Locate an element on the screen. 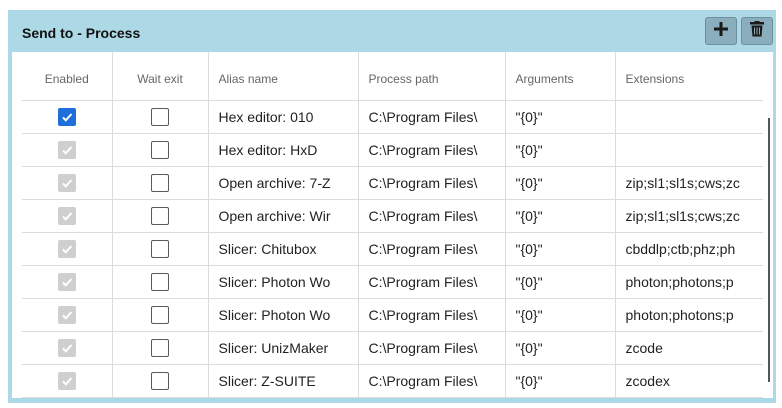 The width and height of the screenshot is (782, 408). cell-extensions: cbddlp;ctb;phz;ph is located at coordinates (688, 249).